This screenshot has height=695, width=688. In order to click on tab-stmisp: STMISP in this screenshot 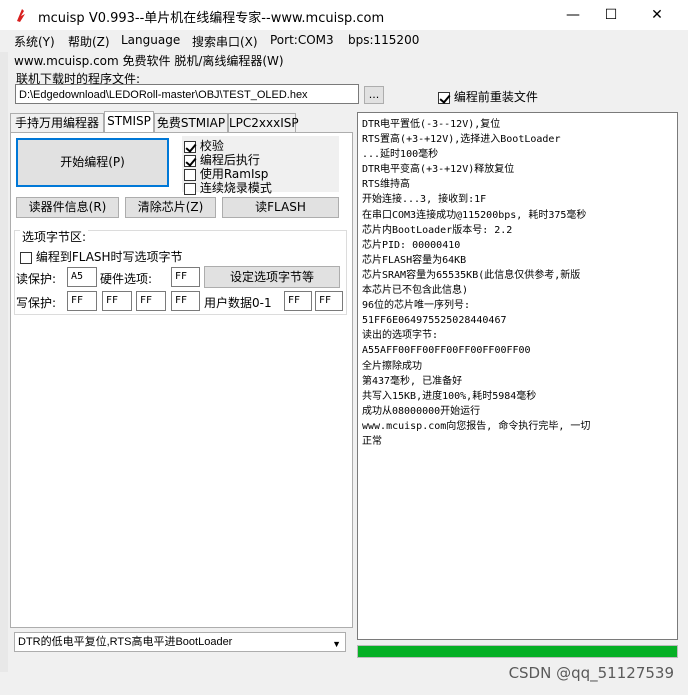, I will do `click(129, 122)`.